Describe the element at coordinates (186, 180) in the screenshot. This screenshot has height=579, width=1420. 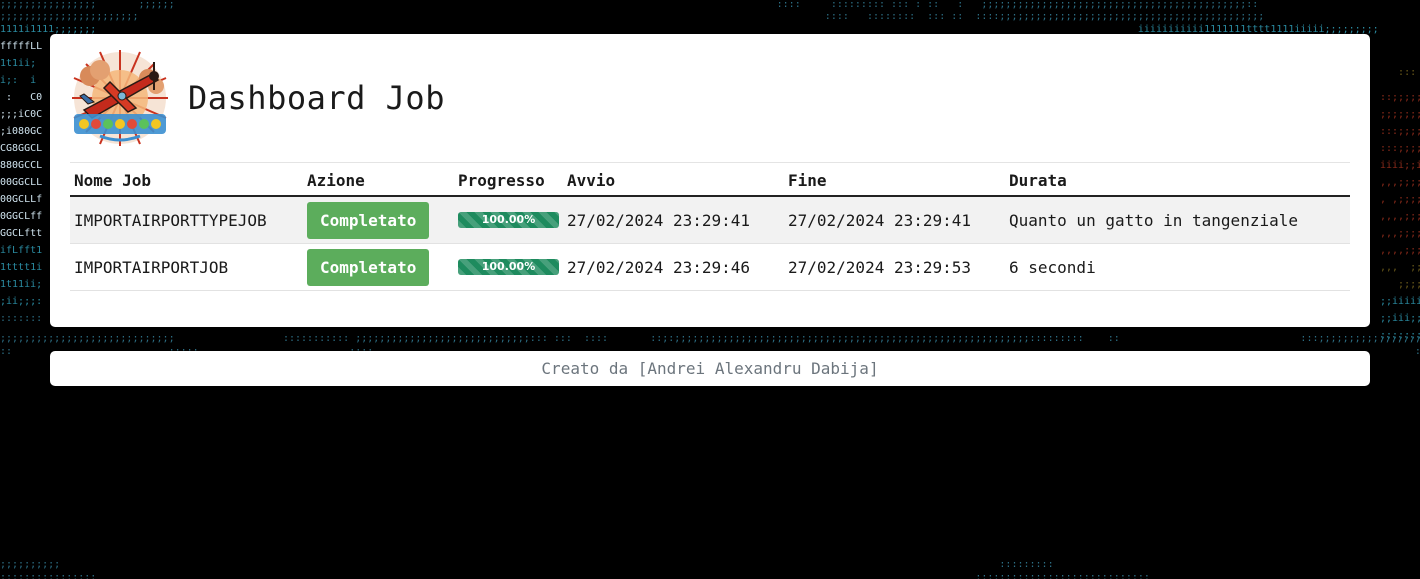
I see `column-header-name: Nome Job` at that location.